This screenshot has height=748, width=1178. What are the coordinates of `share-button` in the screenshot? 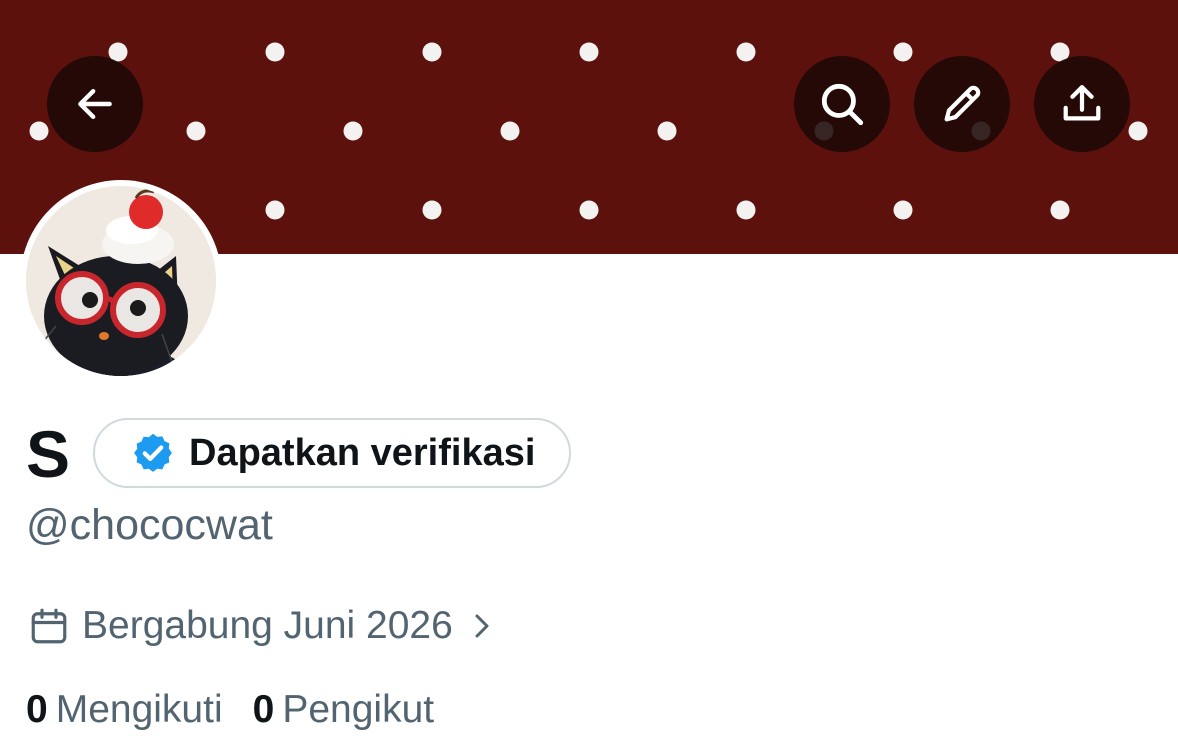 It's located at (1082, 104).